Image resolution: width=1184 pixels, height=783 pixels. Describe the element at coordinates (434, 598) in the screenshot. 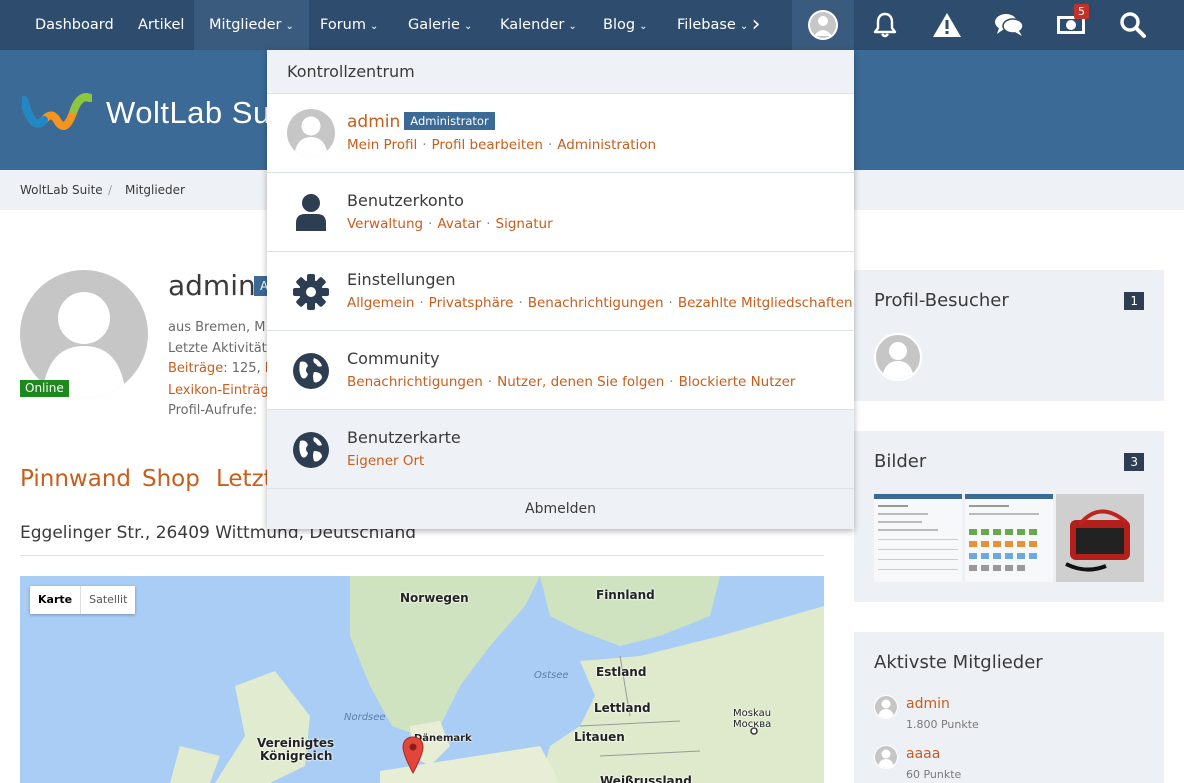

I see `map-label-norwegen: Norwegen` at that location.